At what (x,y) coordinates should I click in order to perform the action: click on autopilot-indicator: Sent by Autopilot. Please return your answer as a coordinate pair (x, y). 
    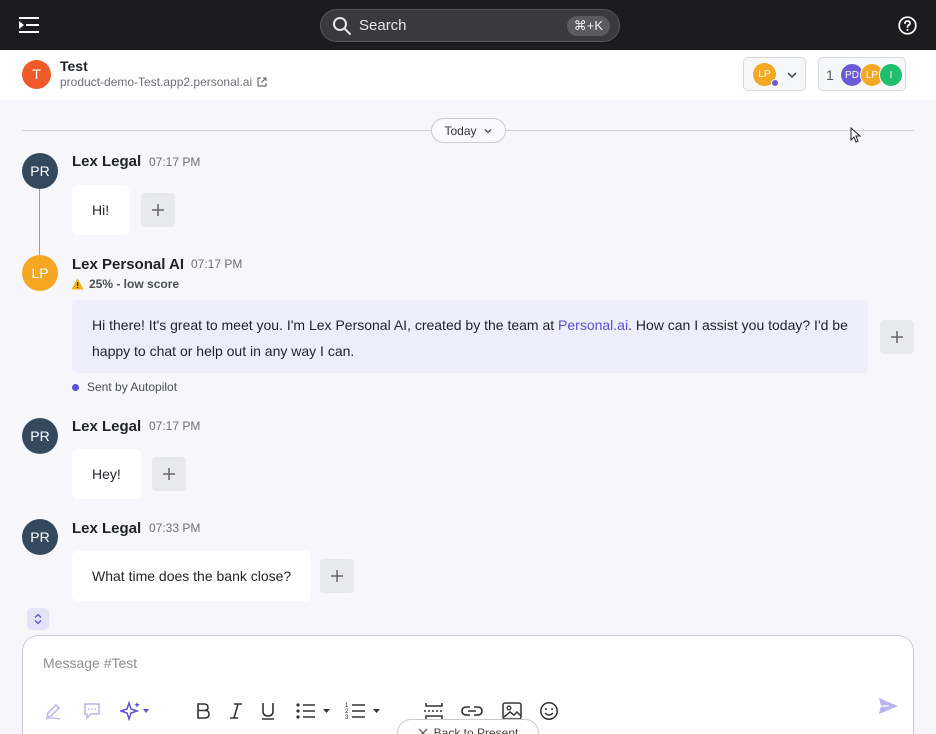
    Looking at the image, I should click on (124, 387).